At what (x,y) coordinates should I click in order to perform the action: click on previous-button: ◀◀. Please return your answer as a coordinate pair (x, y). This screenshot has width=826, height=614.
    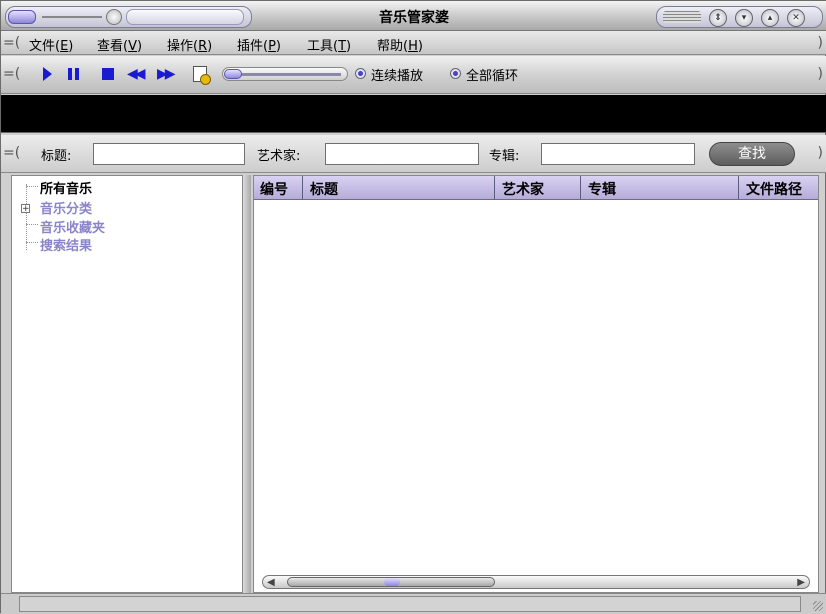
    Looking at the image, I should click on (136, 74).